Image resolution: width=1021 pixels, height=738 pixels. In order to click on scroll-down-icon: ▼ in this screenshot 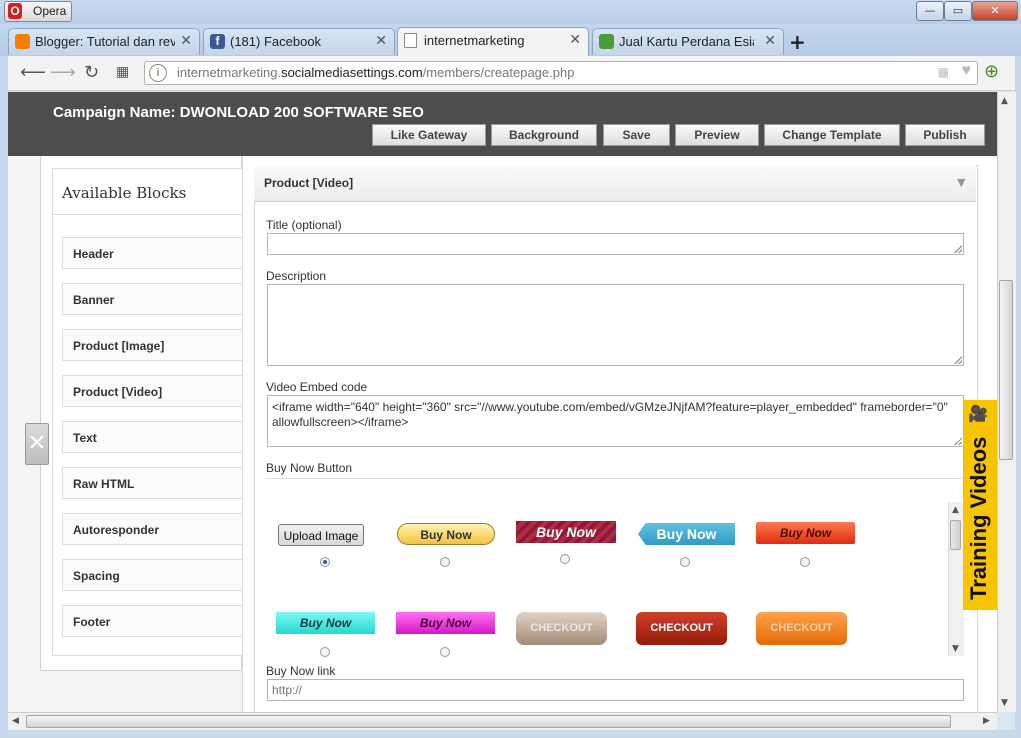, I will do `click(955, 649)`.